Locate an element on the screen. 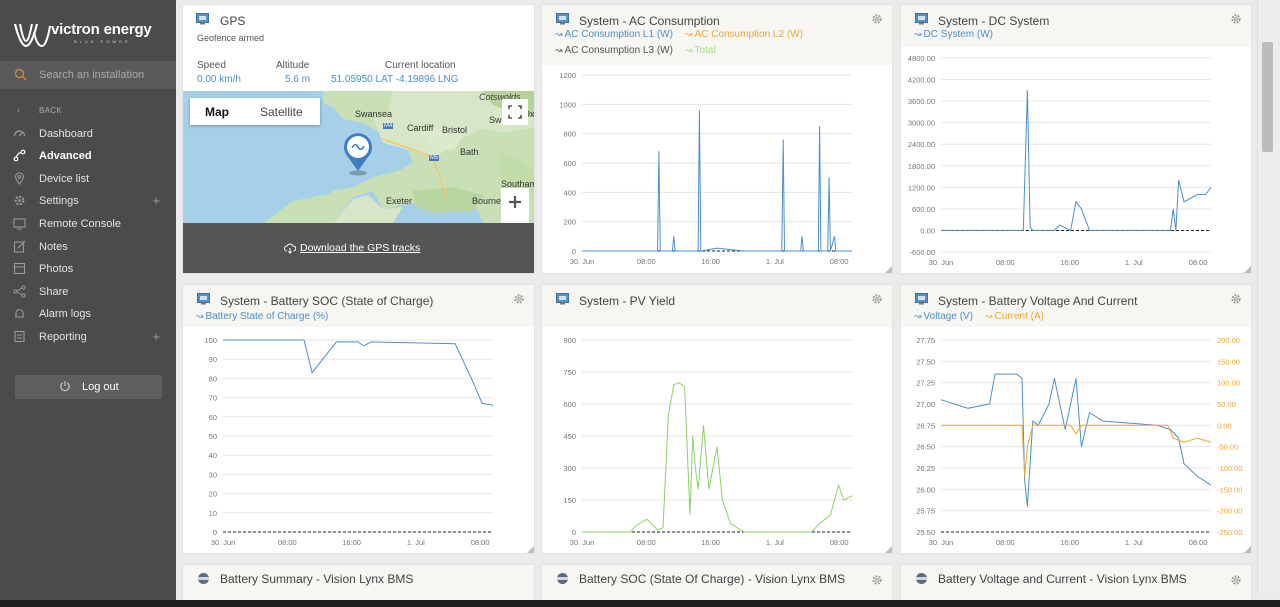 Image resolution: width=1280 pixels, height=607 pixels. download-gps-tracks-link: Download the GPS tracks is located at coordinates (360, 248).